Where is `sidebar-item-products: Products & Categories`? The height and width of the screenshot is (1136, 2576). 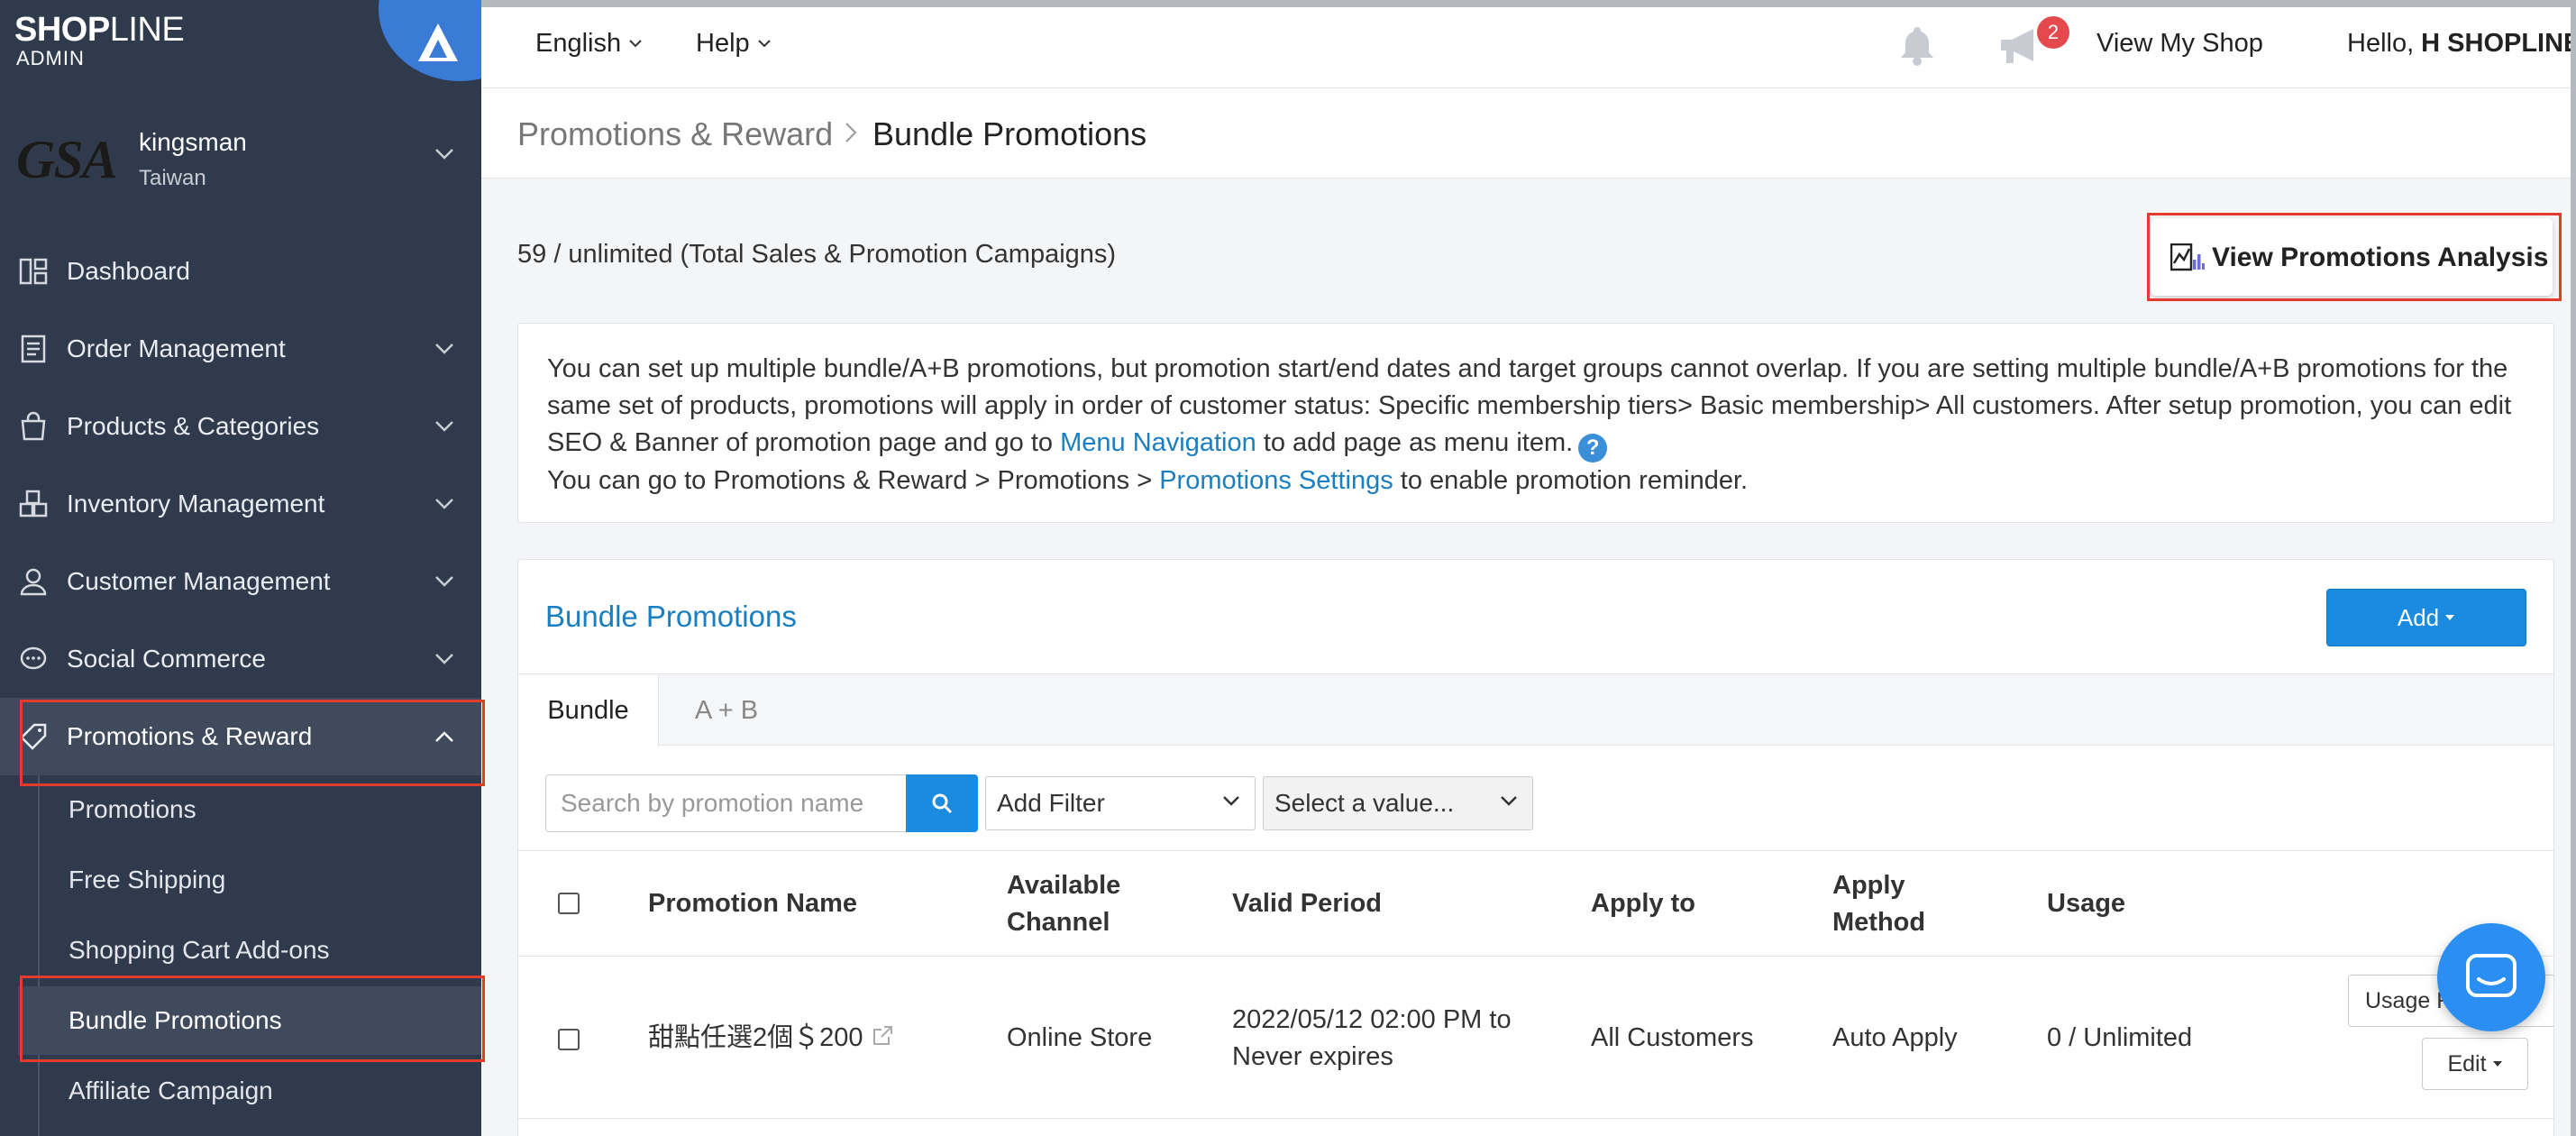
sidebar-item-products: Products & Categories is located at coordinates (240, 426).